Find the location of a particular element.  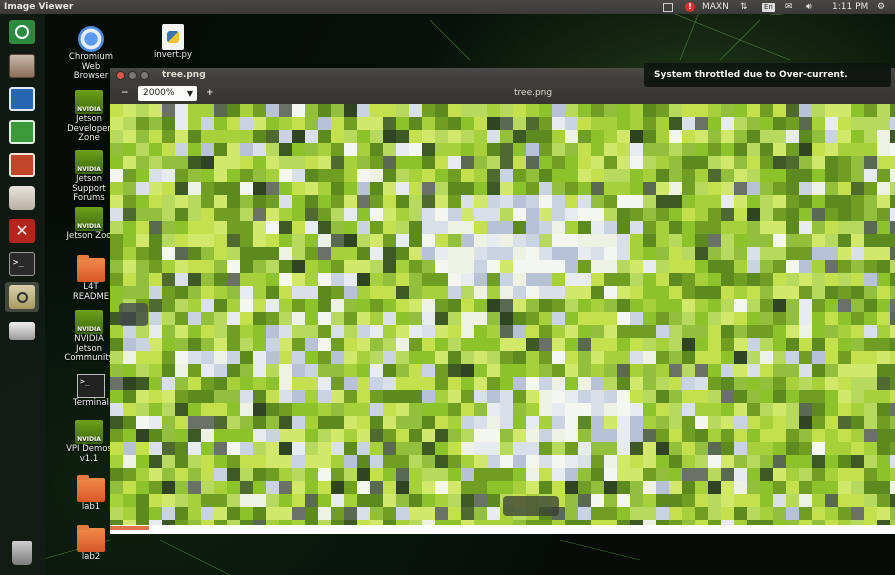

nvidia-panel-icon is located at coordinates (668, 7).